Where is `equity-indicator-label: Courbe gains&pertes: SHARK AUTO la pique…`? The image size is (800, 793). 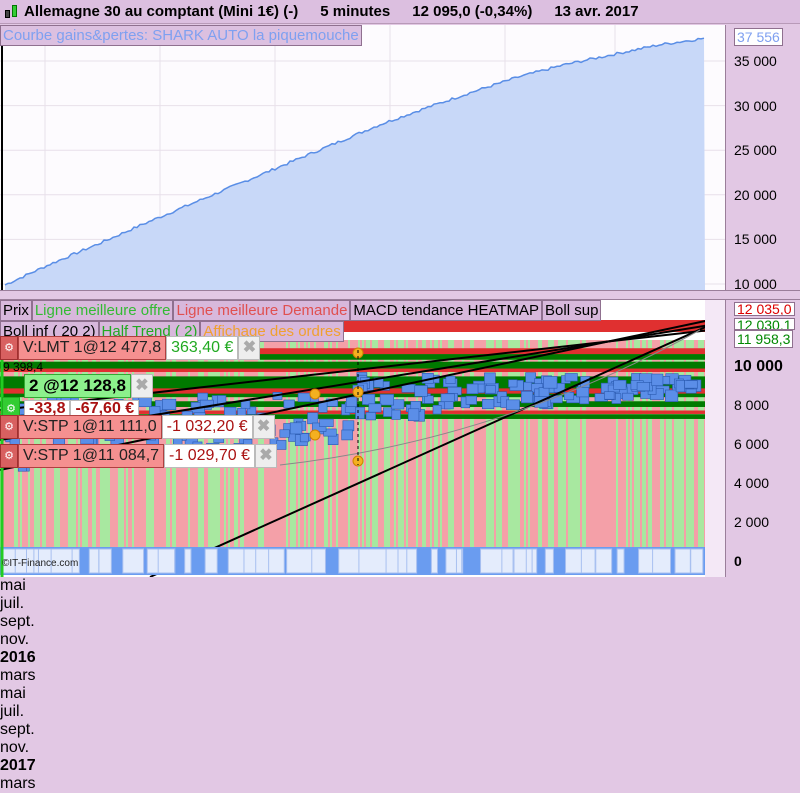 equity-indicator-label: Courbe gains&pertes: SHARK AUTO la pique… is located at coordinates (181, 35).